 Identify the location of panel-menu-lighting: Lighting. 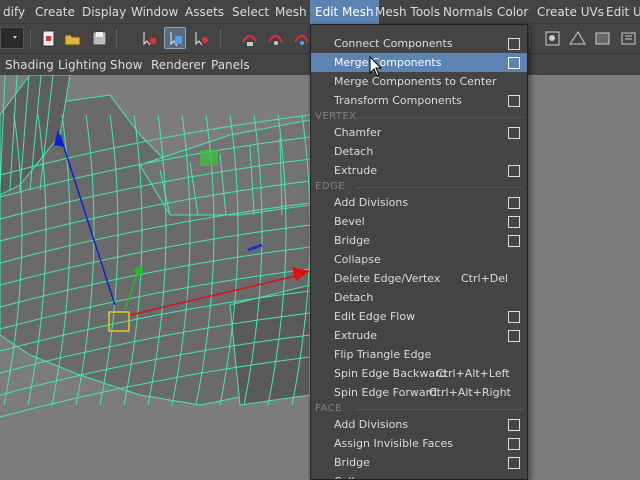
(82, 65).